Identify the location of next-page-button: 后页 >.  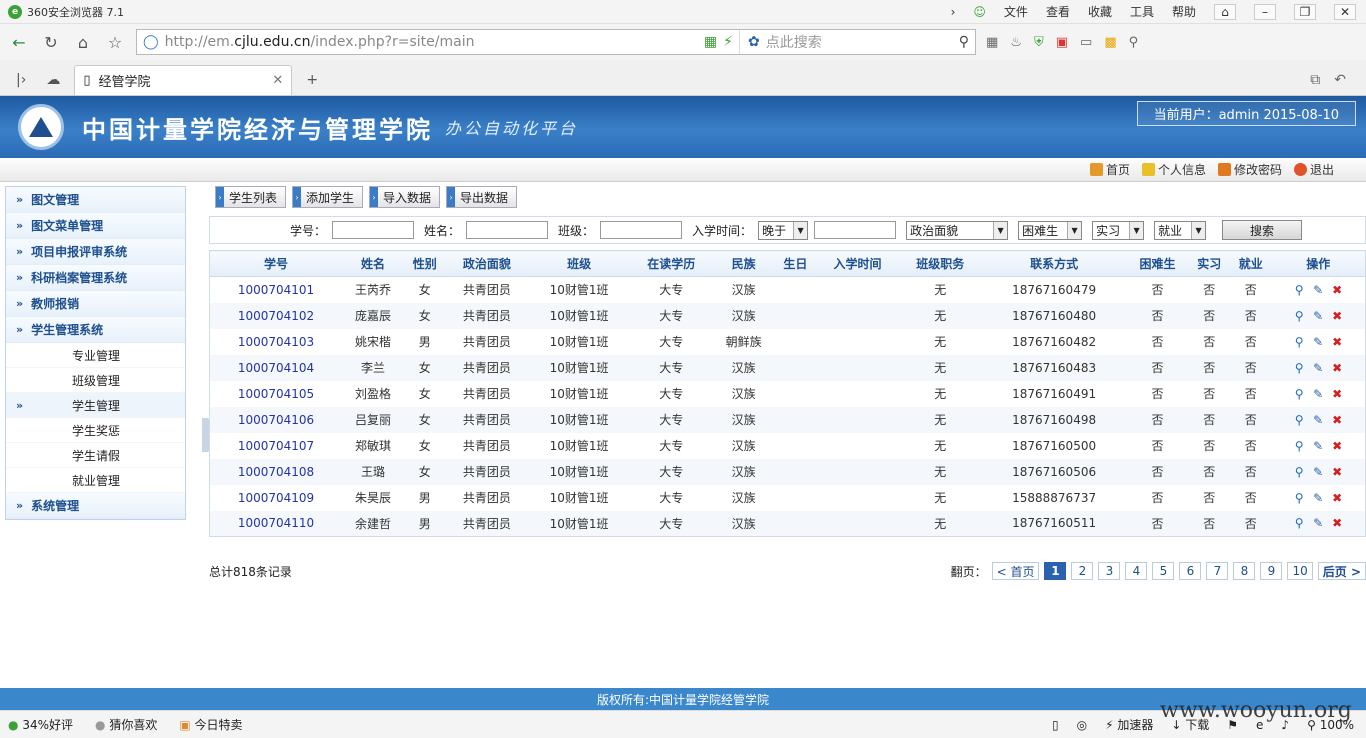
(1341, 571).